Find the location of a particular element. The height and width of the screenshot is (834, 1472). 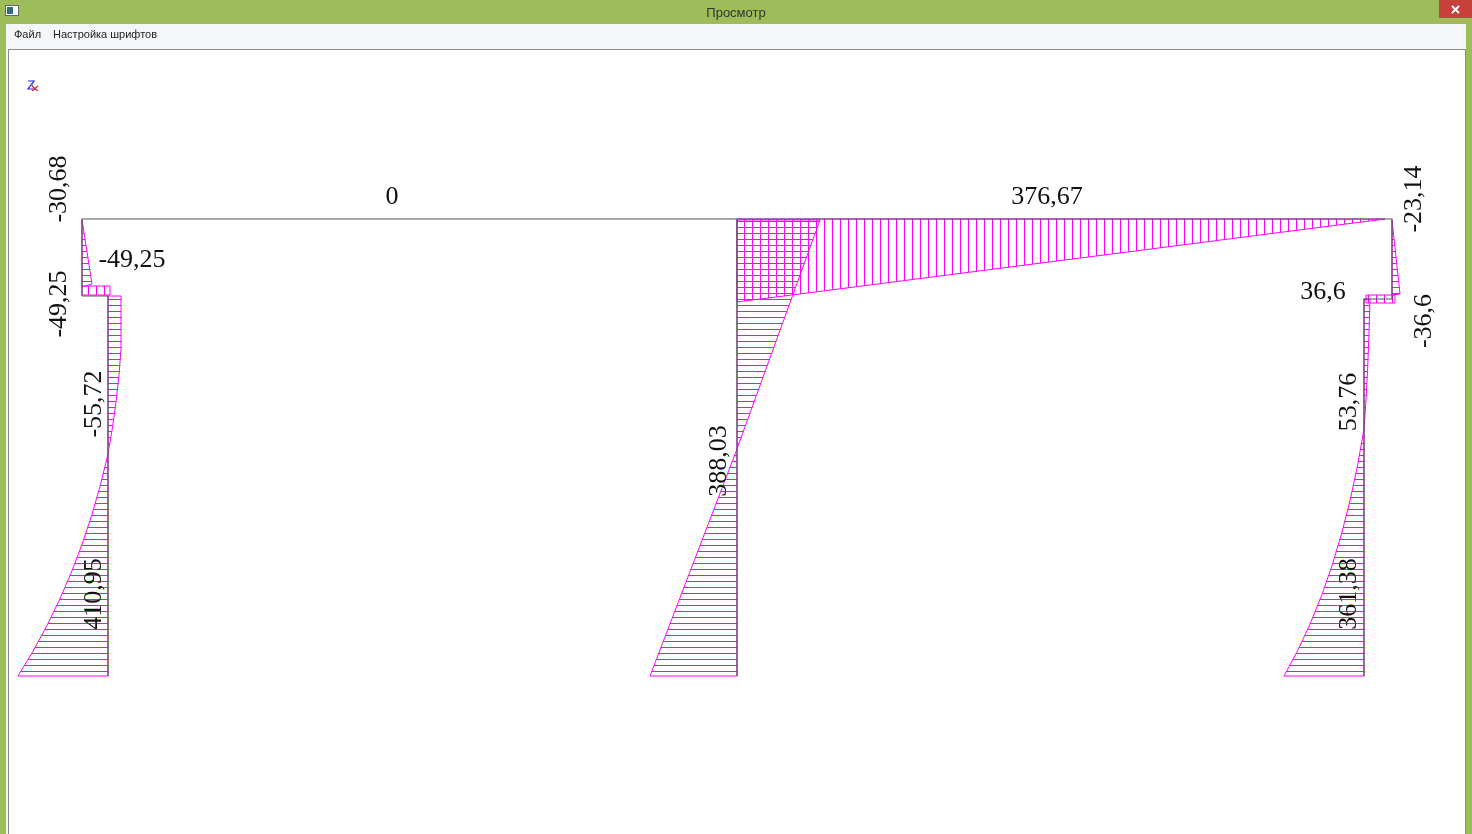

window-icon is located at coordinates (12, 10).